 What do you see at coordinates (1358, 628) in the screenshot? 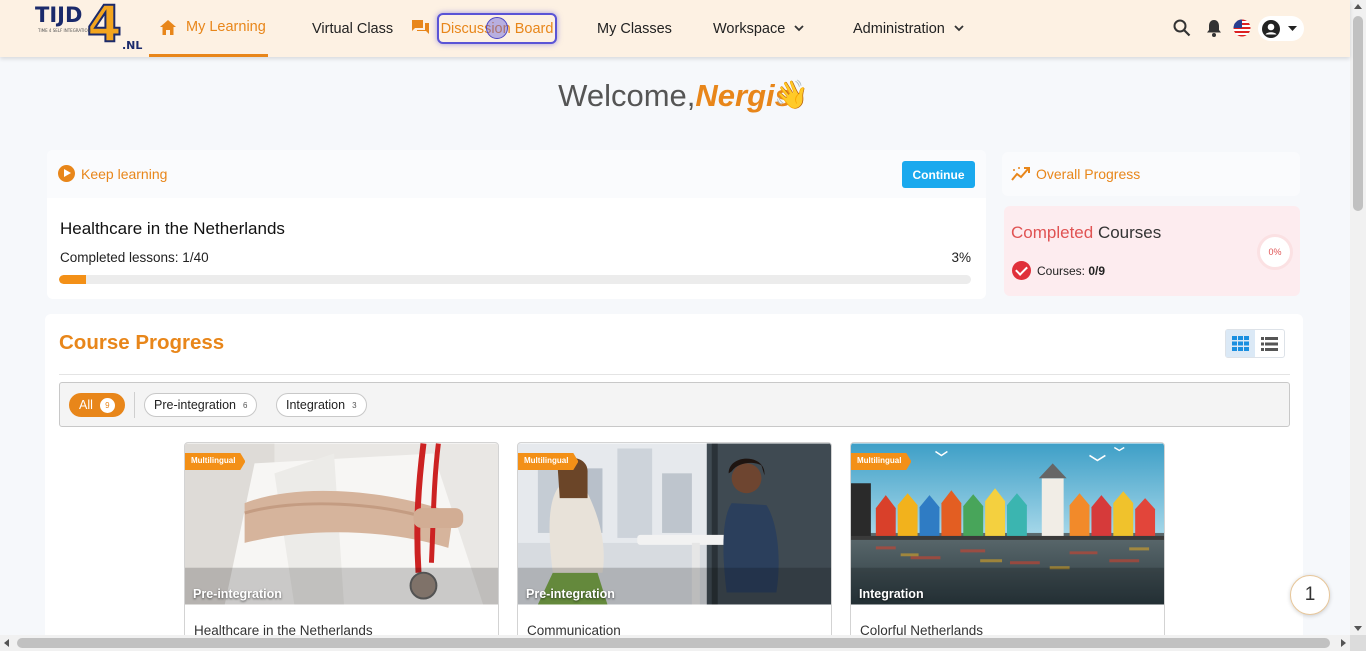
I see `scroll-down-arrow` at bounding box center [1358, 628].